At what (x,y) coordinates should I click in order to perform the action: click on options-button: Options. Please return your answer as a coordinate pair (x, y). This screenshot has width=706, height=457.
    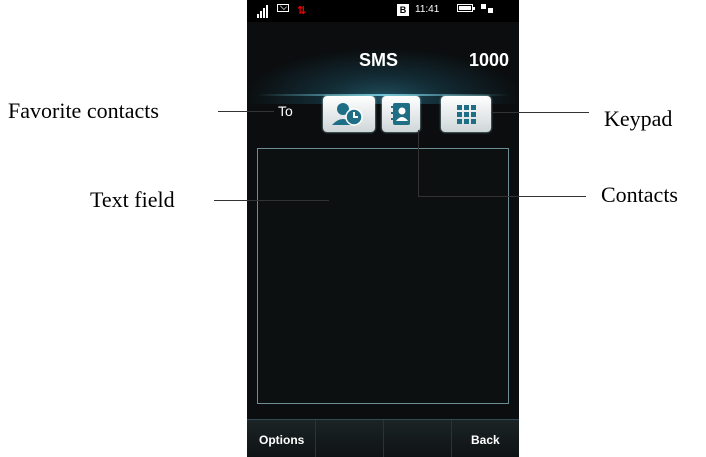
    Looking at the image, I should click on (281, 440).